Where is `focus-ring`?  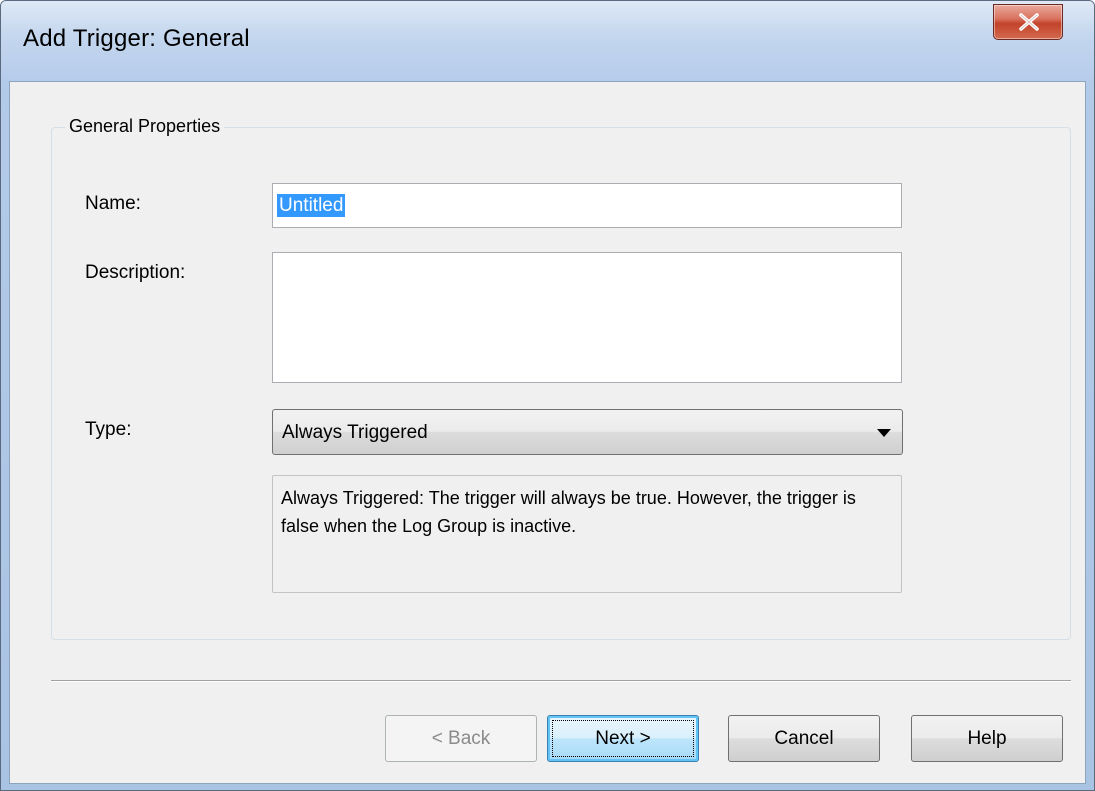 focus-ring is located at coordinates (623, 738).